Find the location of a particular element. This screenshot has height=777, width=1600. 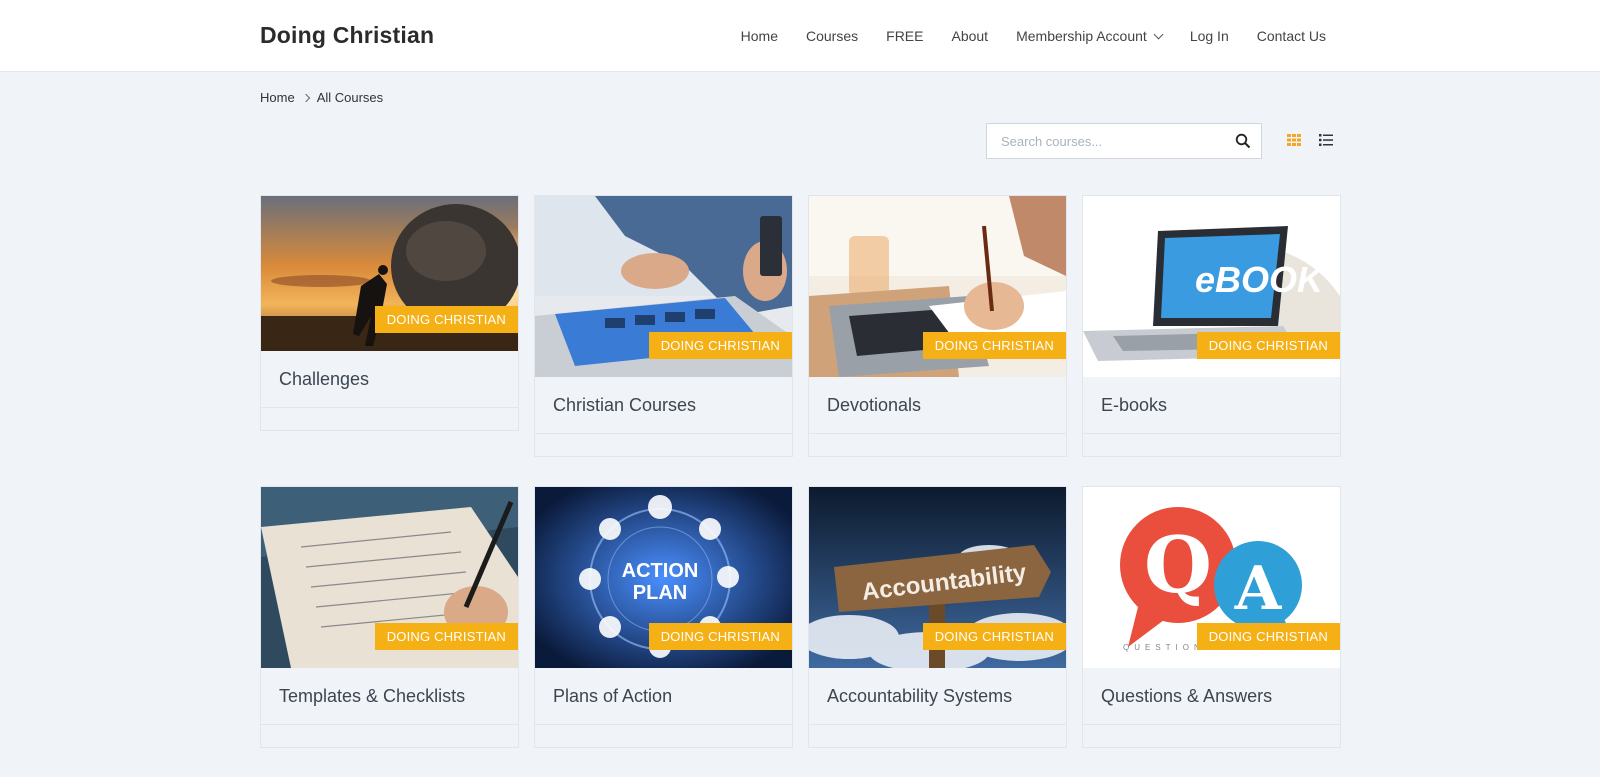

course-thumbnail: ACTION PLAN DOING CHRISTIAN is located at coordinates (663, 577).